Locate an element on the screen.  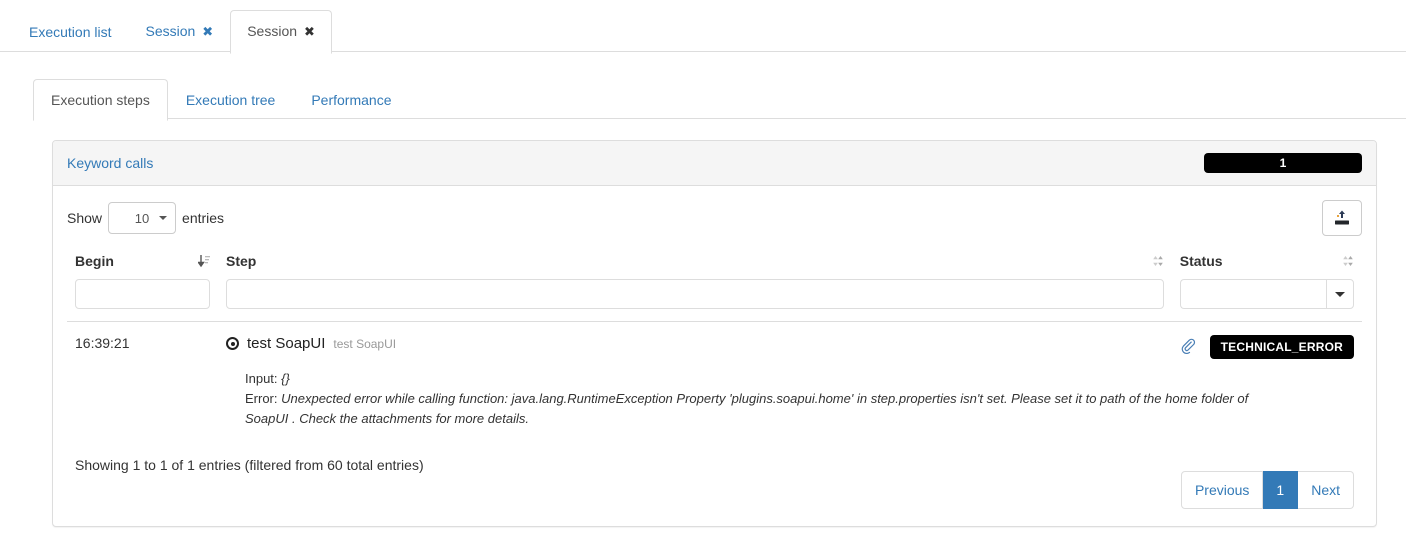
panel-title: Keyword calls is located at coordinates (110, 163).